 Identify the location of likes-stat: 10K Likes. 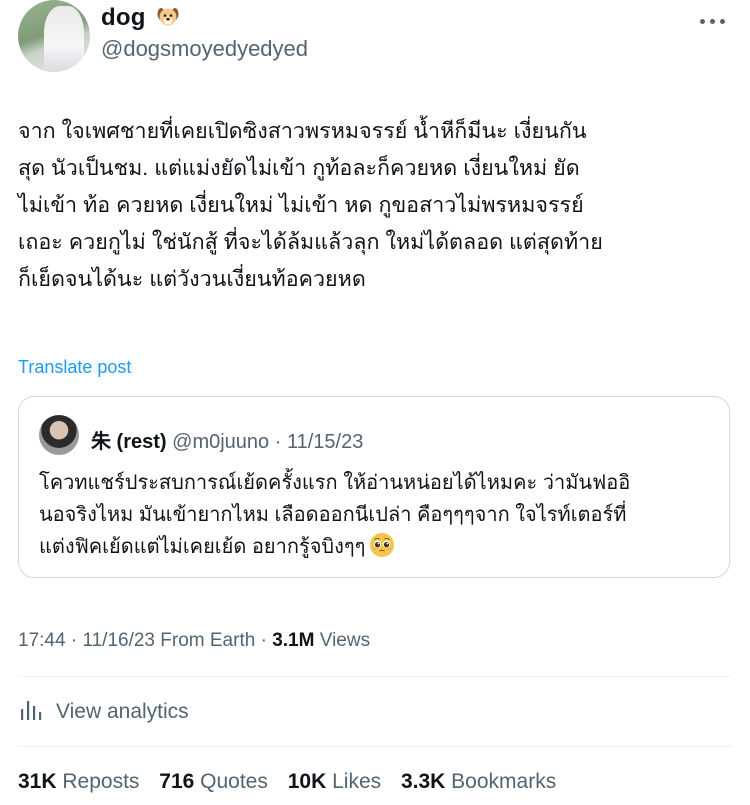
(337, 781).